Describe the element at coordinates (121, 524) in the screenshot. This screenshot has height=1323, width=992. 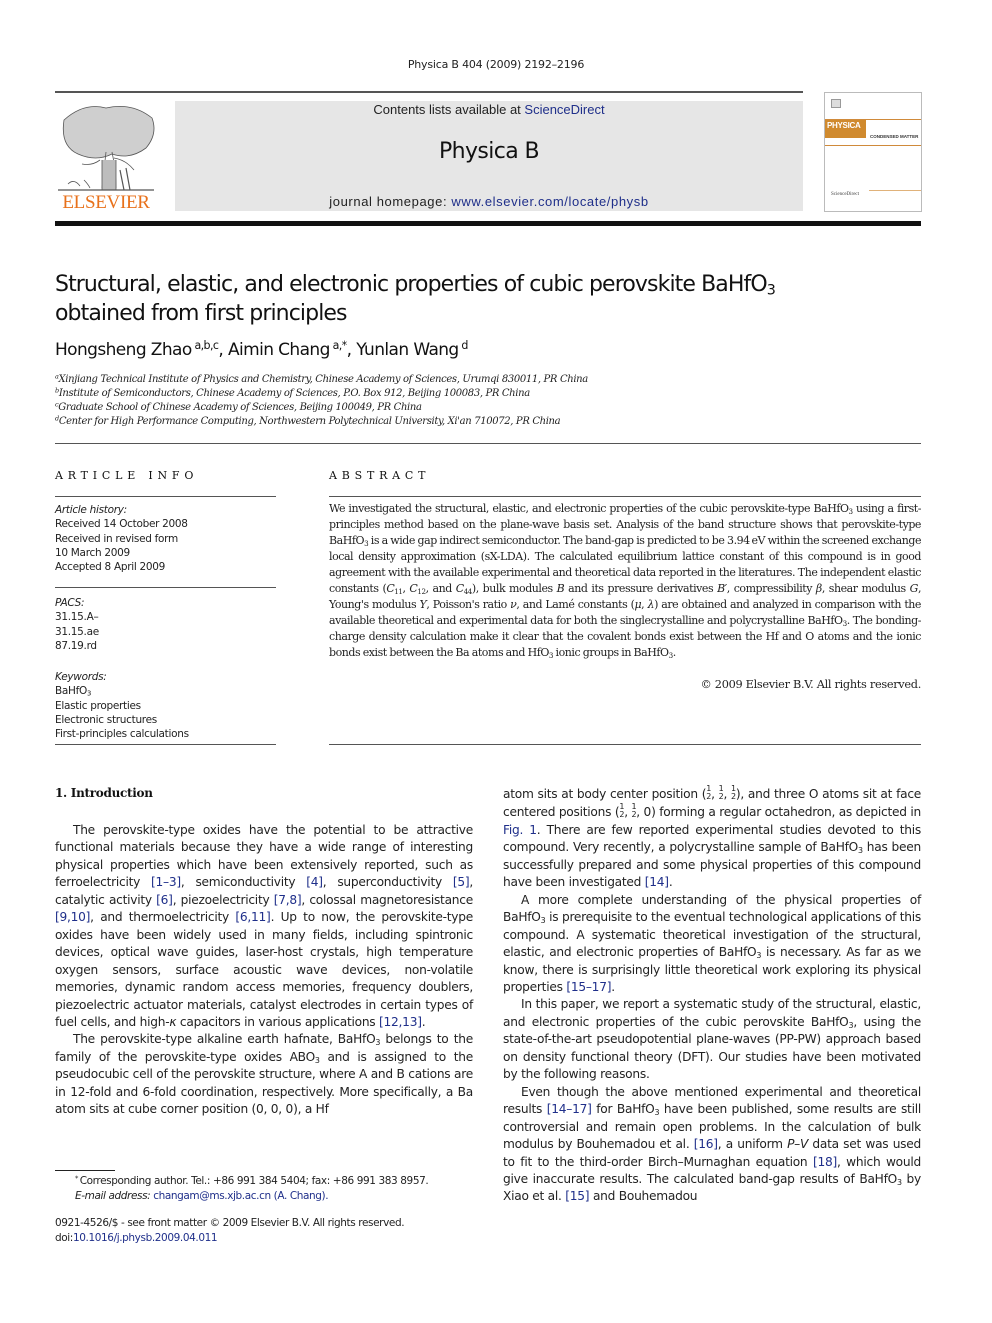
I see `history-item: Received 14 October 2008` at that location.